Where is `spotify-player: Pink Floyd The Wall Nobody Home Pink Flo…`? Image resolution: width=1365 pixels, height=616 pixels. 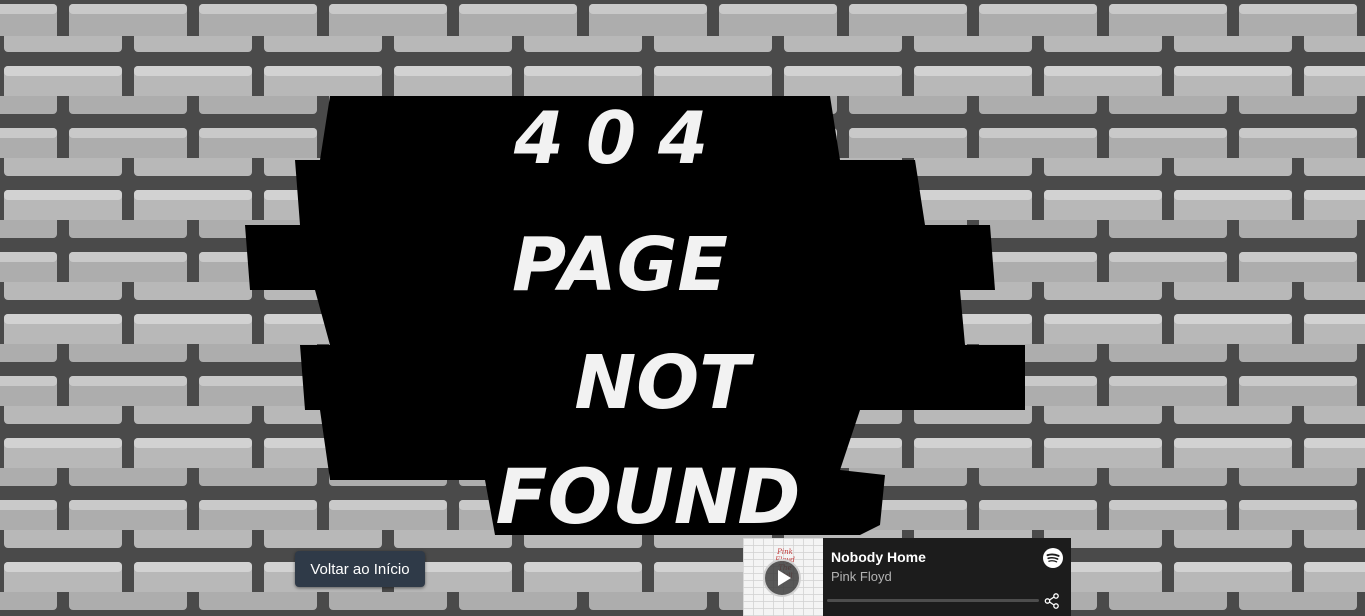 spotify-player: Pink Floyd The Wall Nobody Home Pink Flo… is located at coordinates (907, 577).